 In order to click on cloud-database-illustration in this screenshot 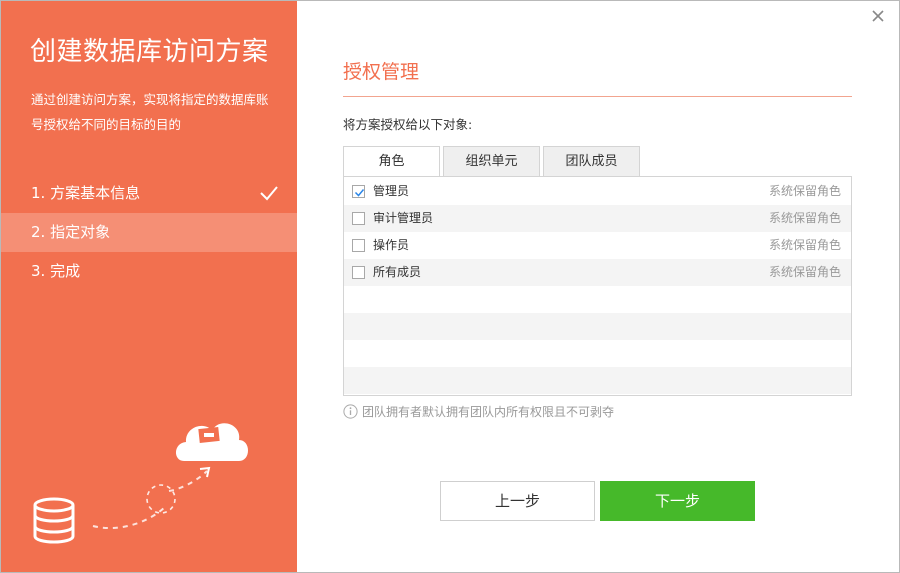, I will do `click(140, 483)`.